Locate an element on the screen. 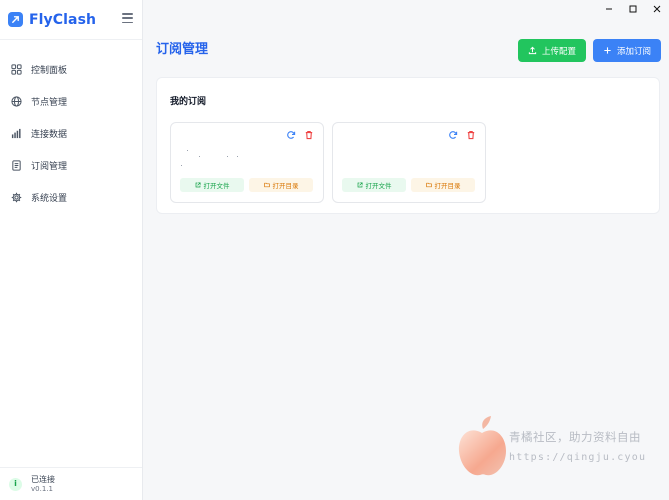 The height and width of the screenshot is (500, 669). sidebar-item-label: 节点管理 is located at coordinates (49, 102).